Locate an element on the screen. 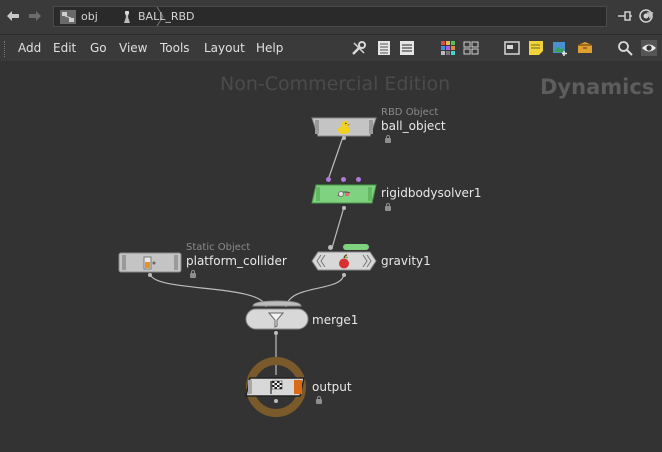 This screenshot has height=452, width=662. checkered-flag-icon is located at coordinates (276, 387).